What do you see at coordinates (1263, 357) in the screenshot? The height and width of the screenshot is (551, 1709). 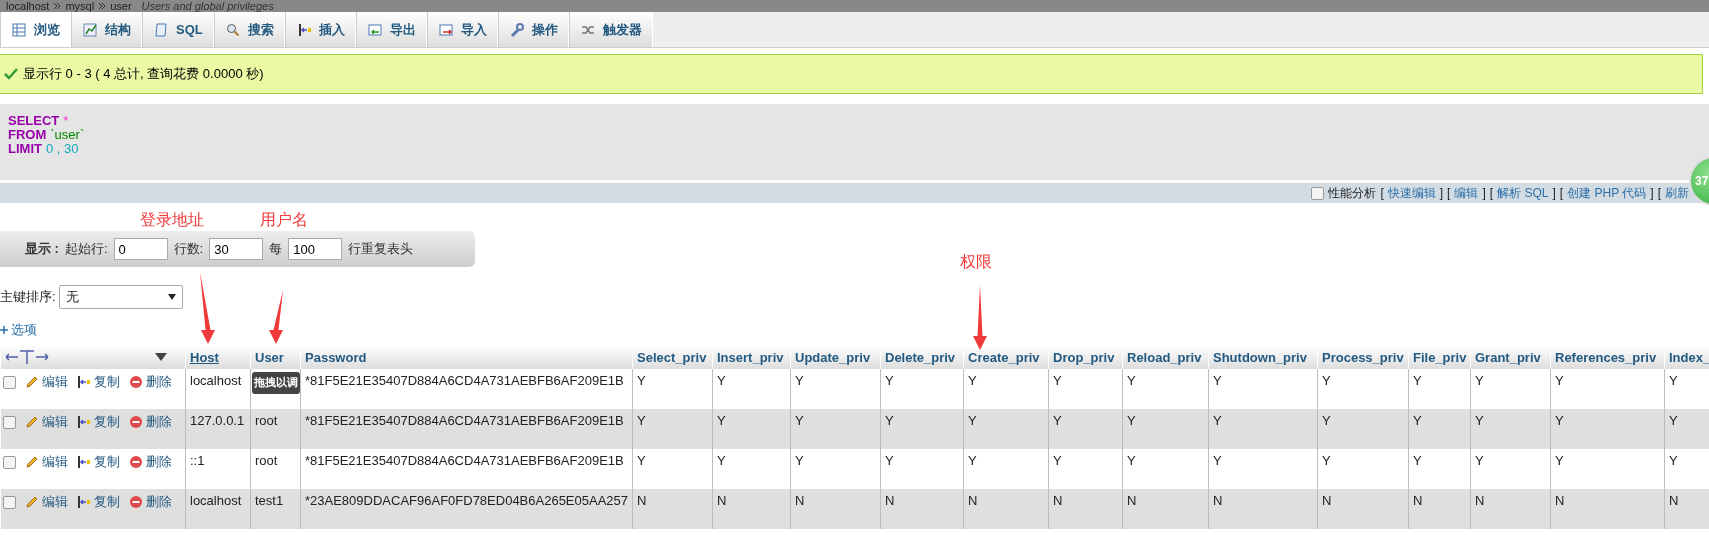 I see `column-header: Shutdown_priv` at bounding box center [1263, 357].